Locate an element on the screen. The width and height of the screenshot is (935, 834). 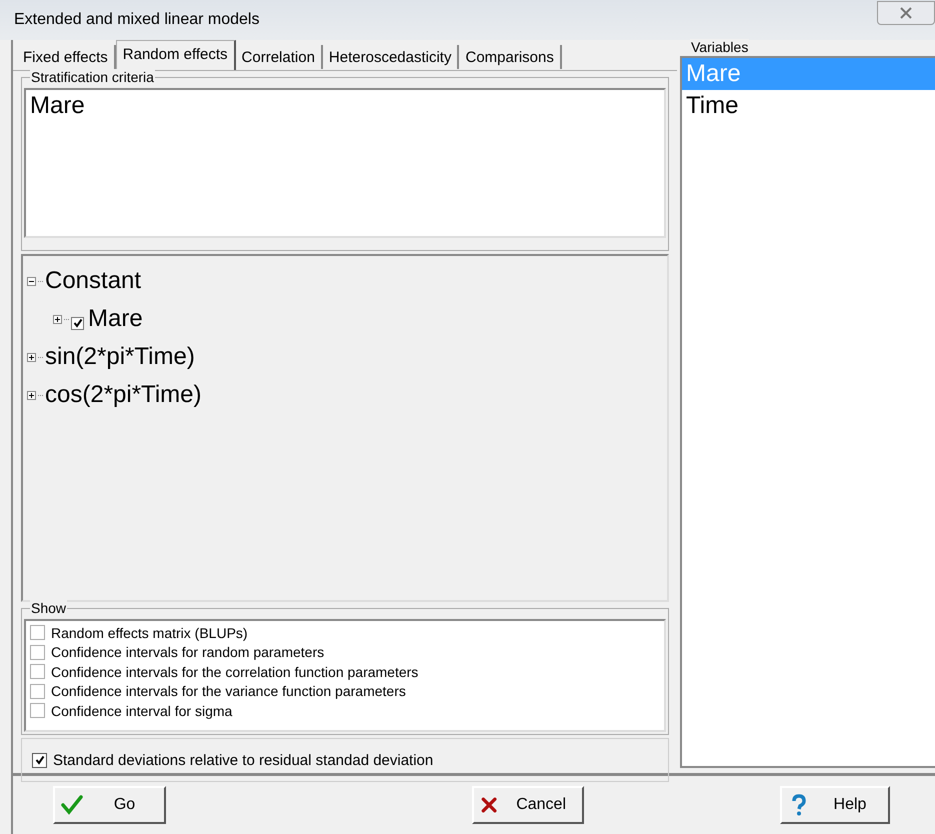
go-button: Go is located at coordinates (109, 805).